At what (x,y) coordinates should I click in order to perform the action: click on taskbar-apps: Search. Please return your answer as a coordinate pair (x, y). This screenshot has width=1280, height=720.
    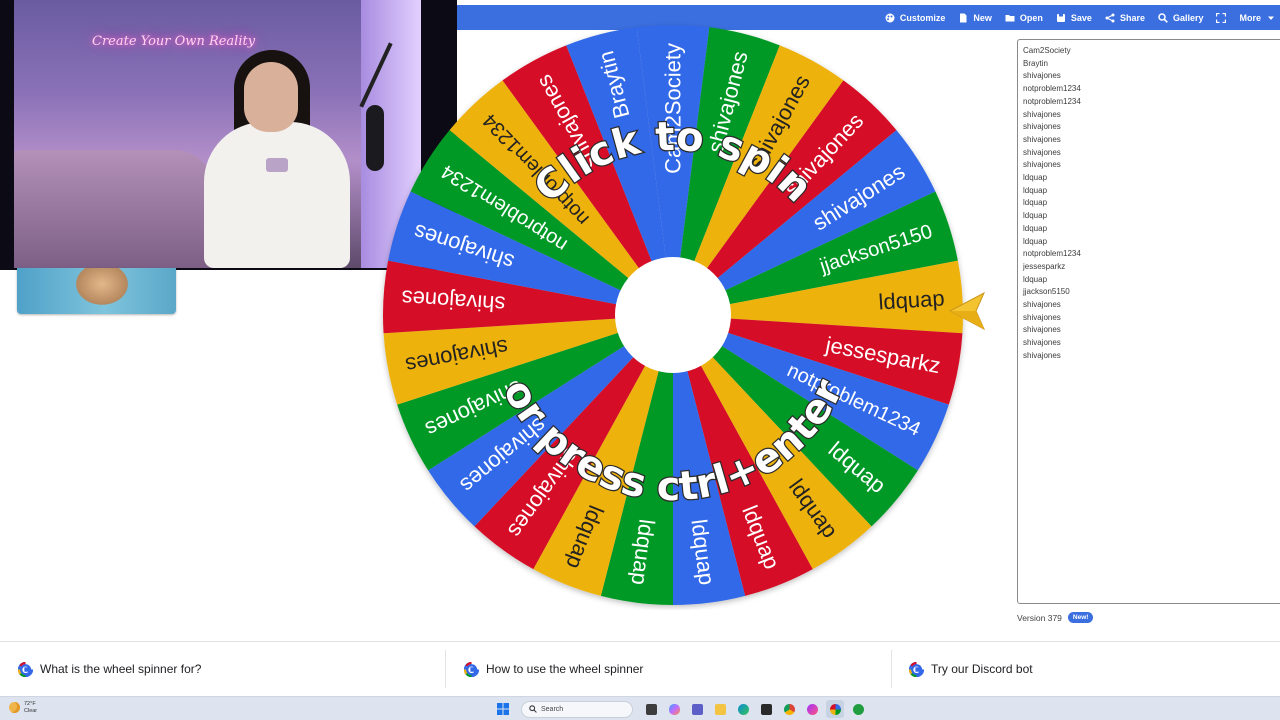
    Looking at the image, I should click on (680, 709).